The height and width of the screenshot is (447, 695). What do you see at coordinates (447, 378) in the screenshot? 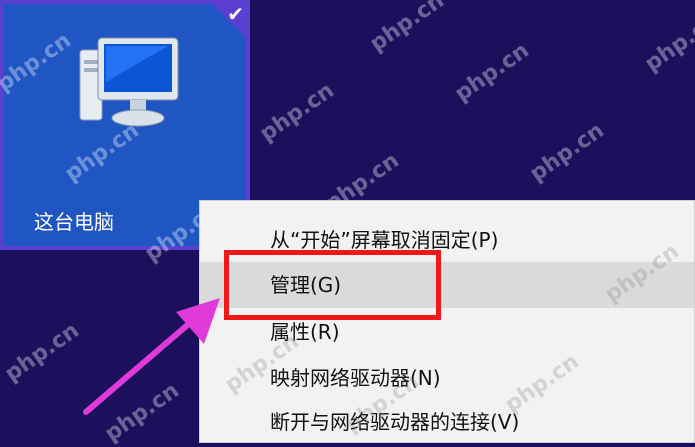
I see `menu-item-map-network-drive: 映射网络驱动器(N)` at bounding box center [447, 378].